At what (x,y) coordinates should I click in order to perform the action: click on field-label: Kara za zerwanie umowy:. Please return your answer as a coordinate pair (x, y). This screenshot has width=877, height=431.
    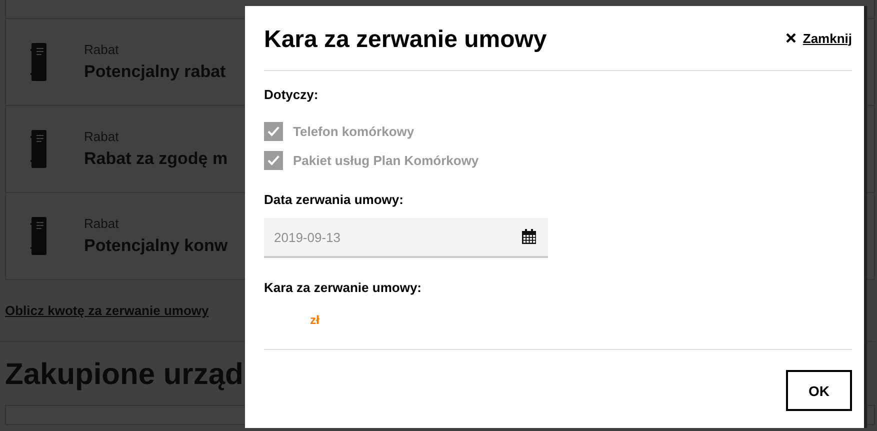
    Looking at the image, I should click on (343, 287).